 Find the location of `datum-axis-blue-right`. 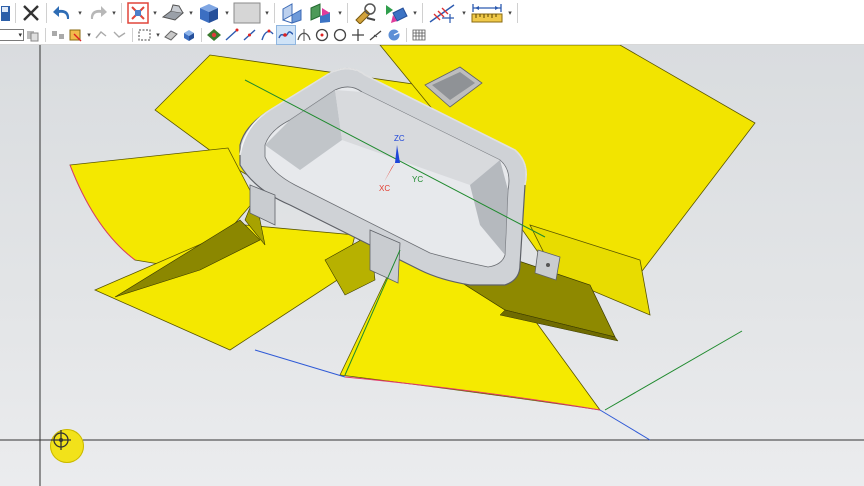

datum-axis-blue-right is located at coordinates (625, 425).